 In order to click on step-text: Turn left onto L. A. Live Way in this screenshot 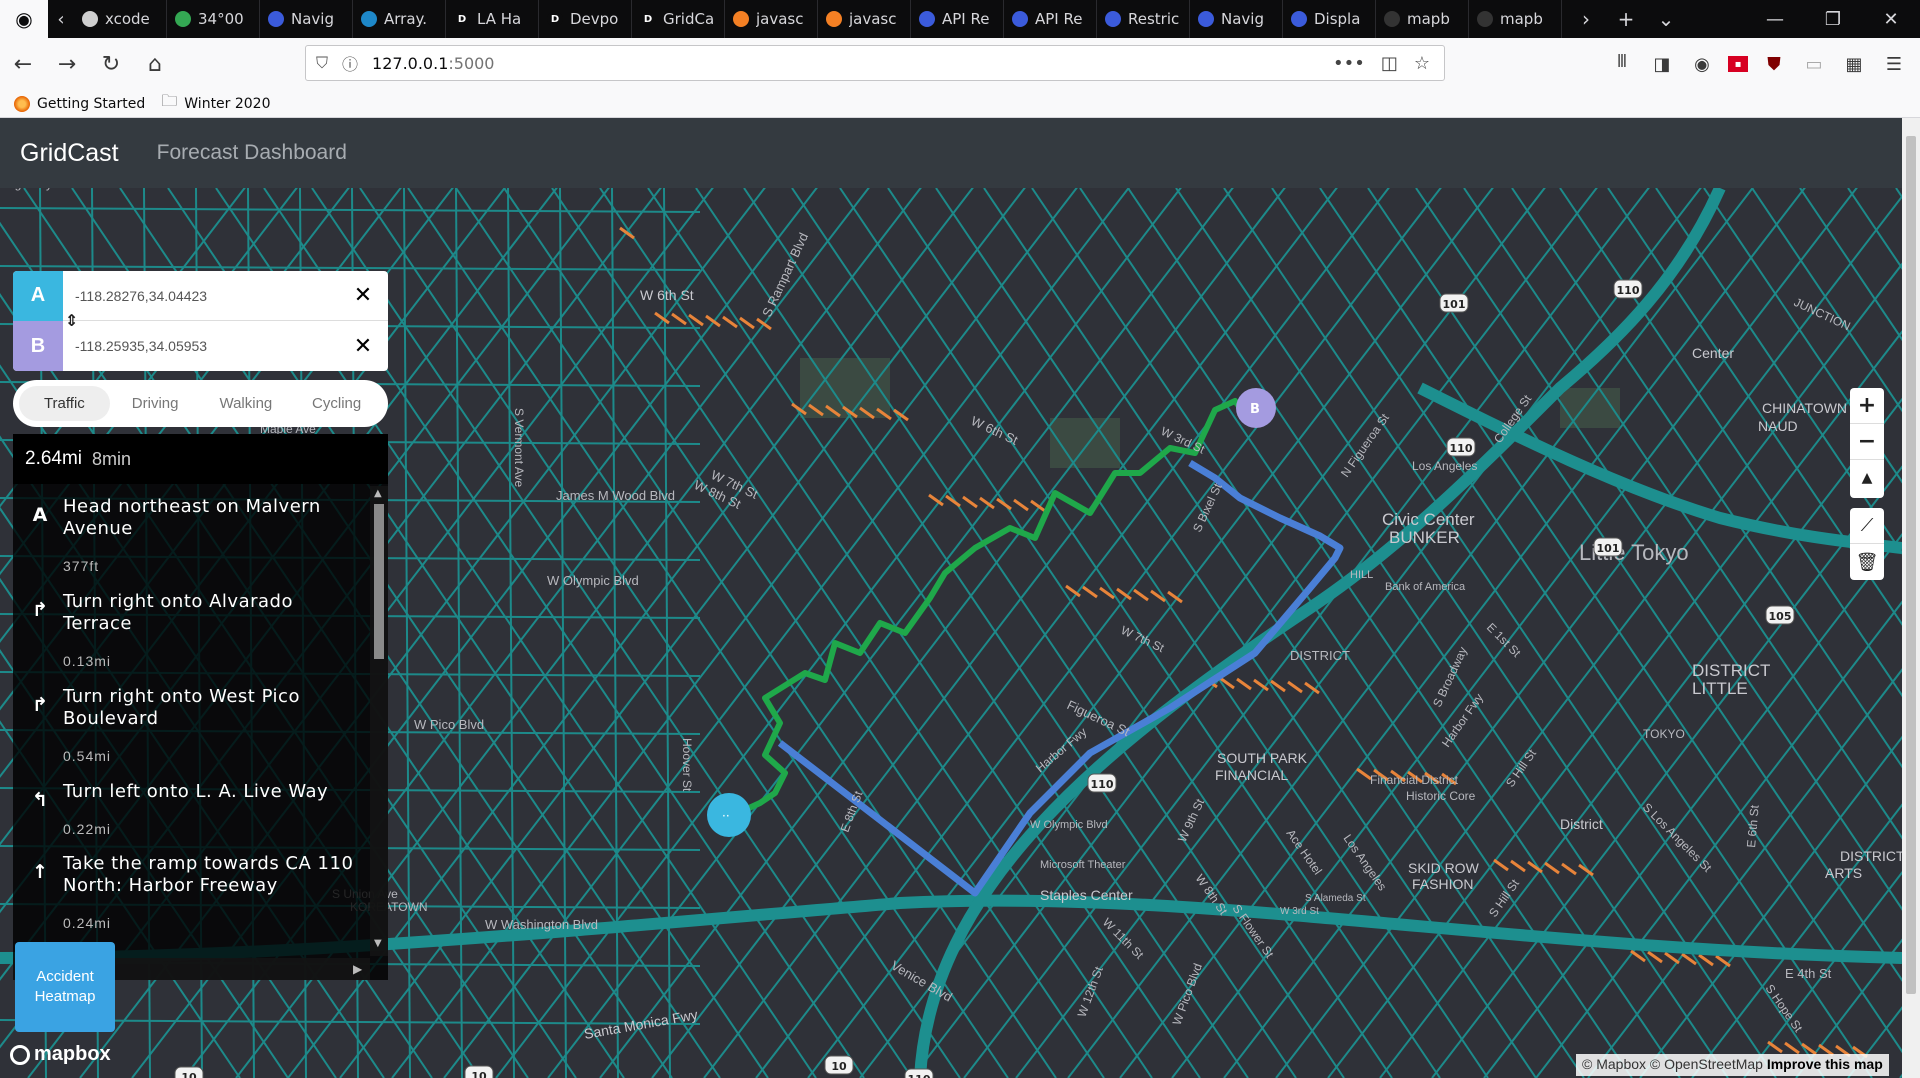, I will do `click(196, 791)`.